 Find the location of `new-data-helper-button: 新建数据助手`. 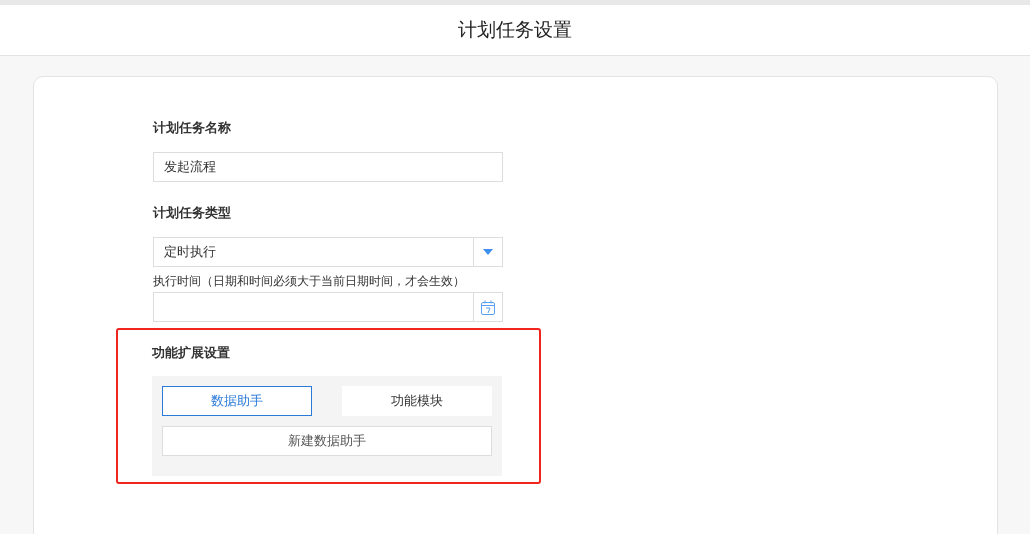

new-data-helper-button: 新建数据助手 is located at coordinates (327, 441).